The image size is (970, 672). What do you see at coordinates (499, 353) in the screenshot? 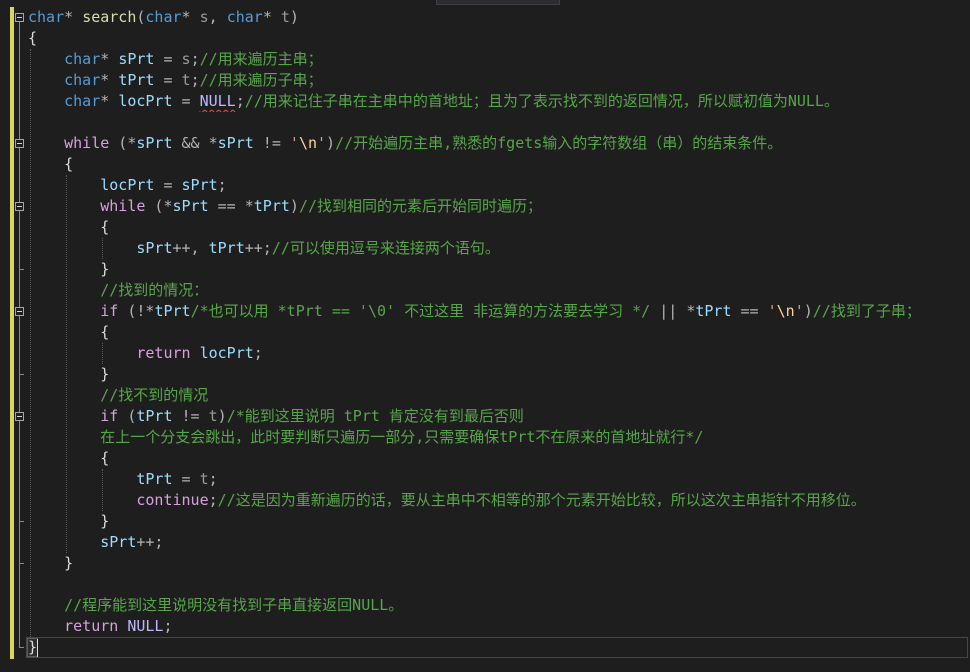
I see `code-line: return locPrt;` at bounding box center [499, 353].